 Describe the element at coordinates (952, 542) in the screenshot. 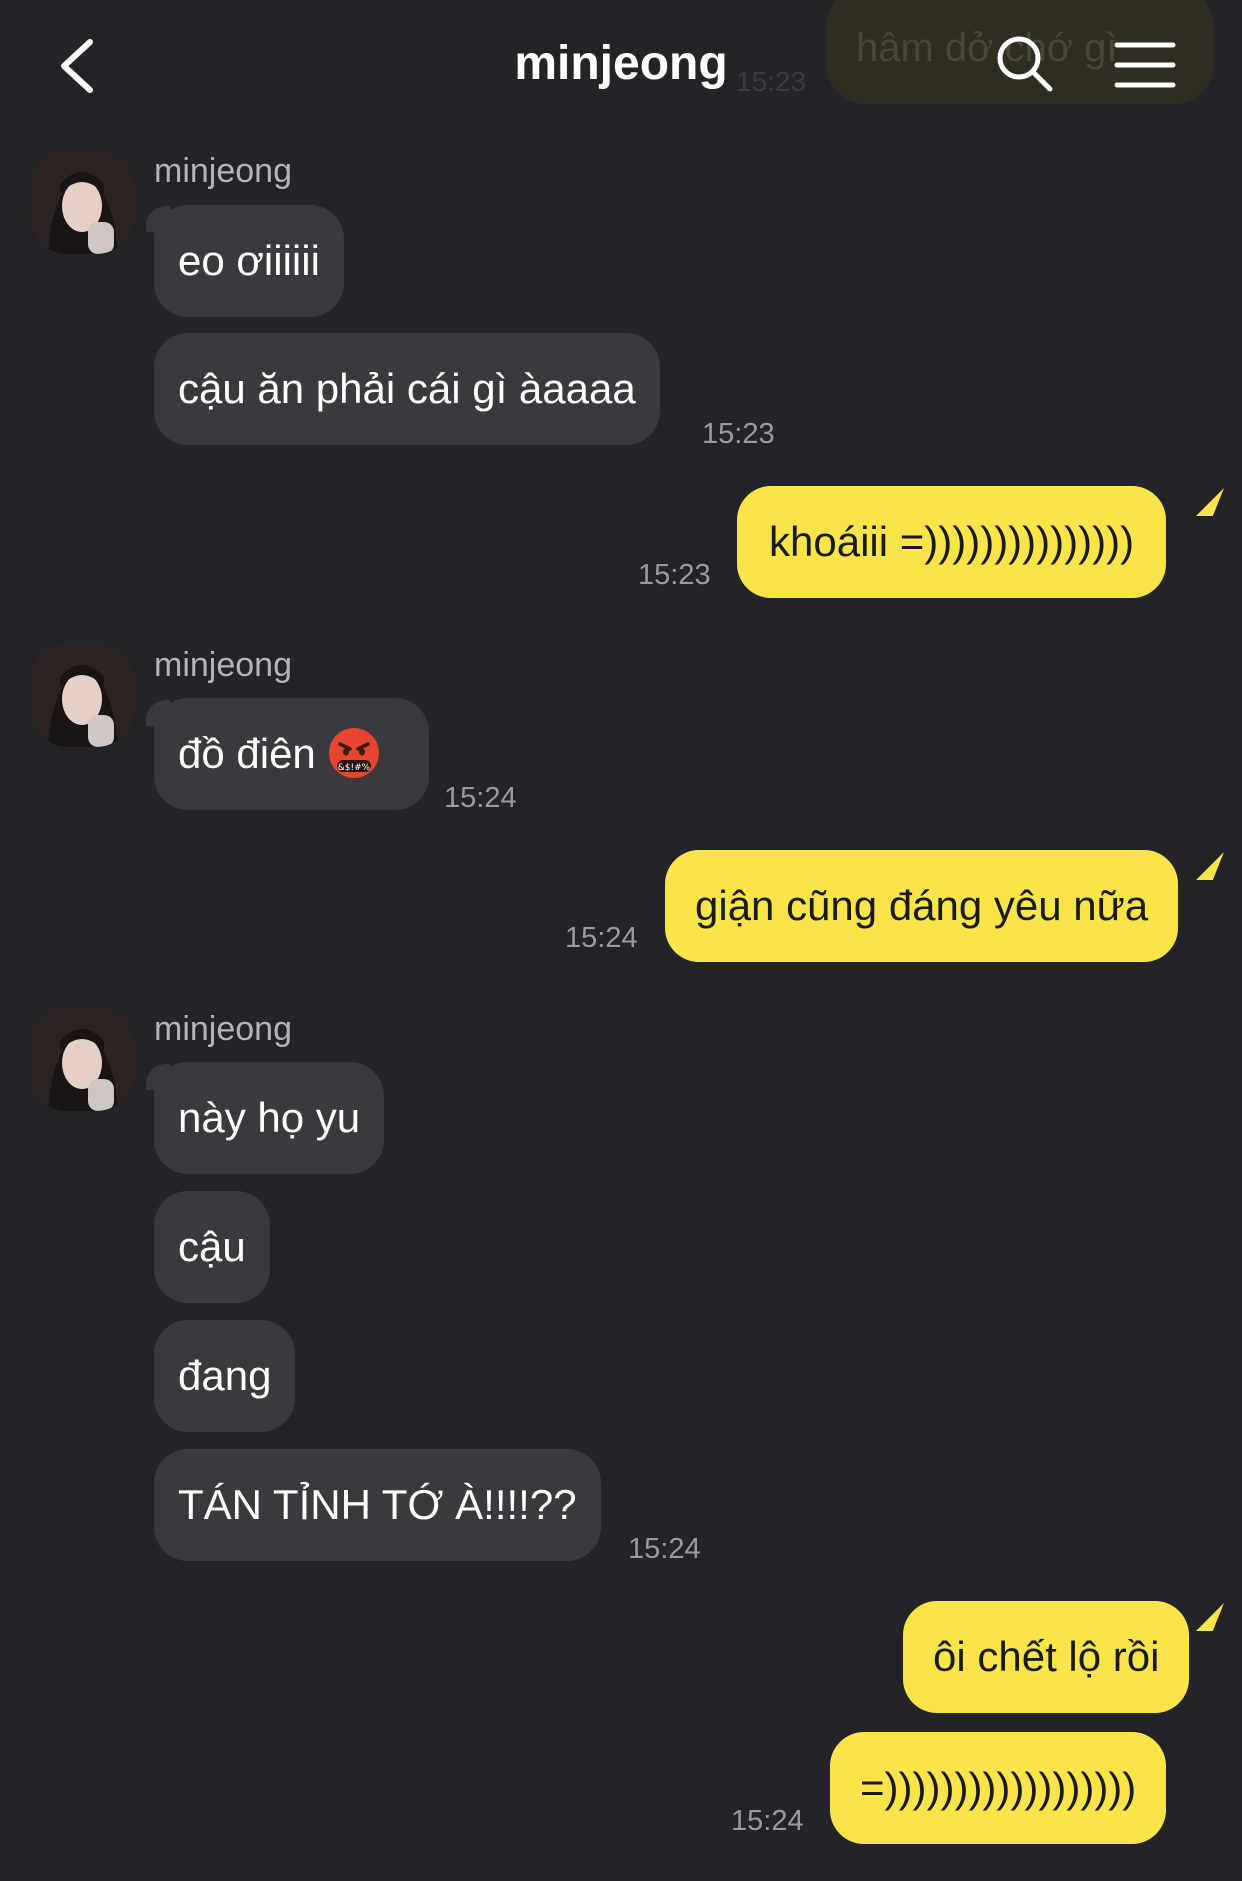

I see `message-bubble-outgoing: khoáiii =)))))))))))))))` at that location.